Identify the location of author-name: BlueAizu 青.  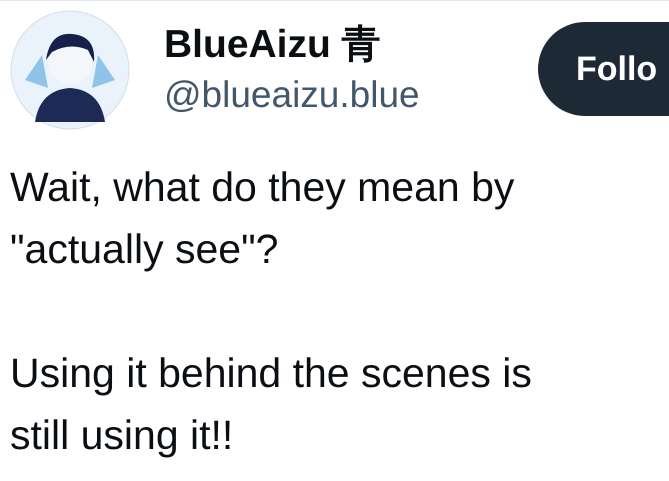
(351, 45).